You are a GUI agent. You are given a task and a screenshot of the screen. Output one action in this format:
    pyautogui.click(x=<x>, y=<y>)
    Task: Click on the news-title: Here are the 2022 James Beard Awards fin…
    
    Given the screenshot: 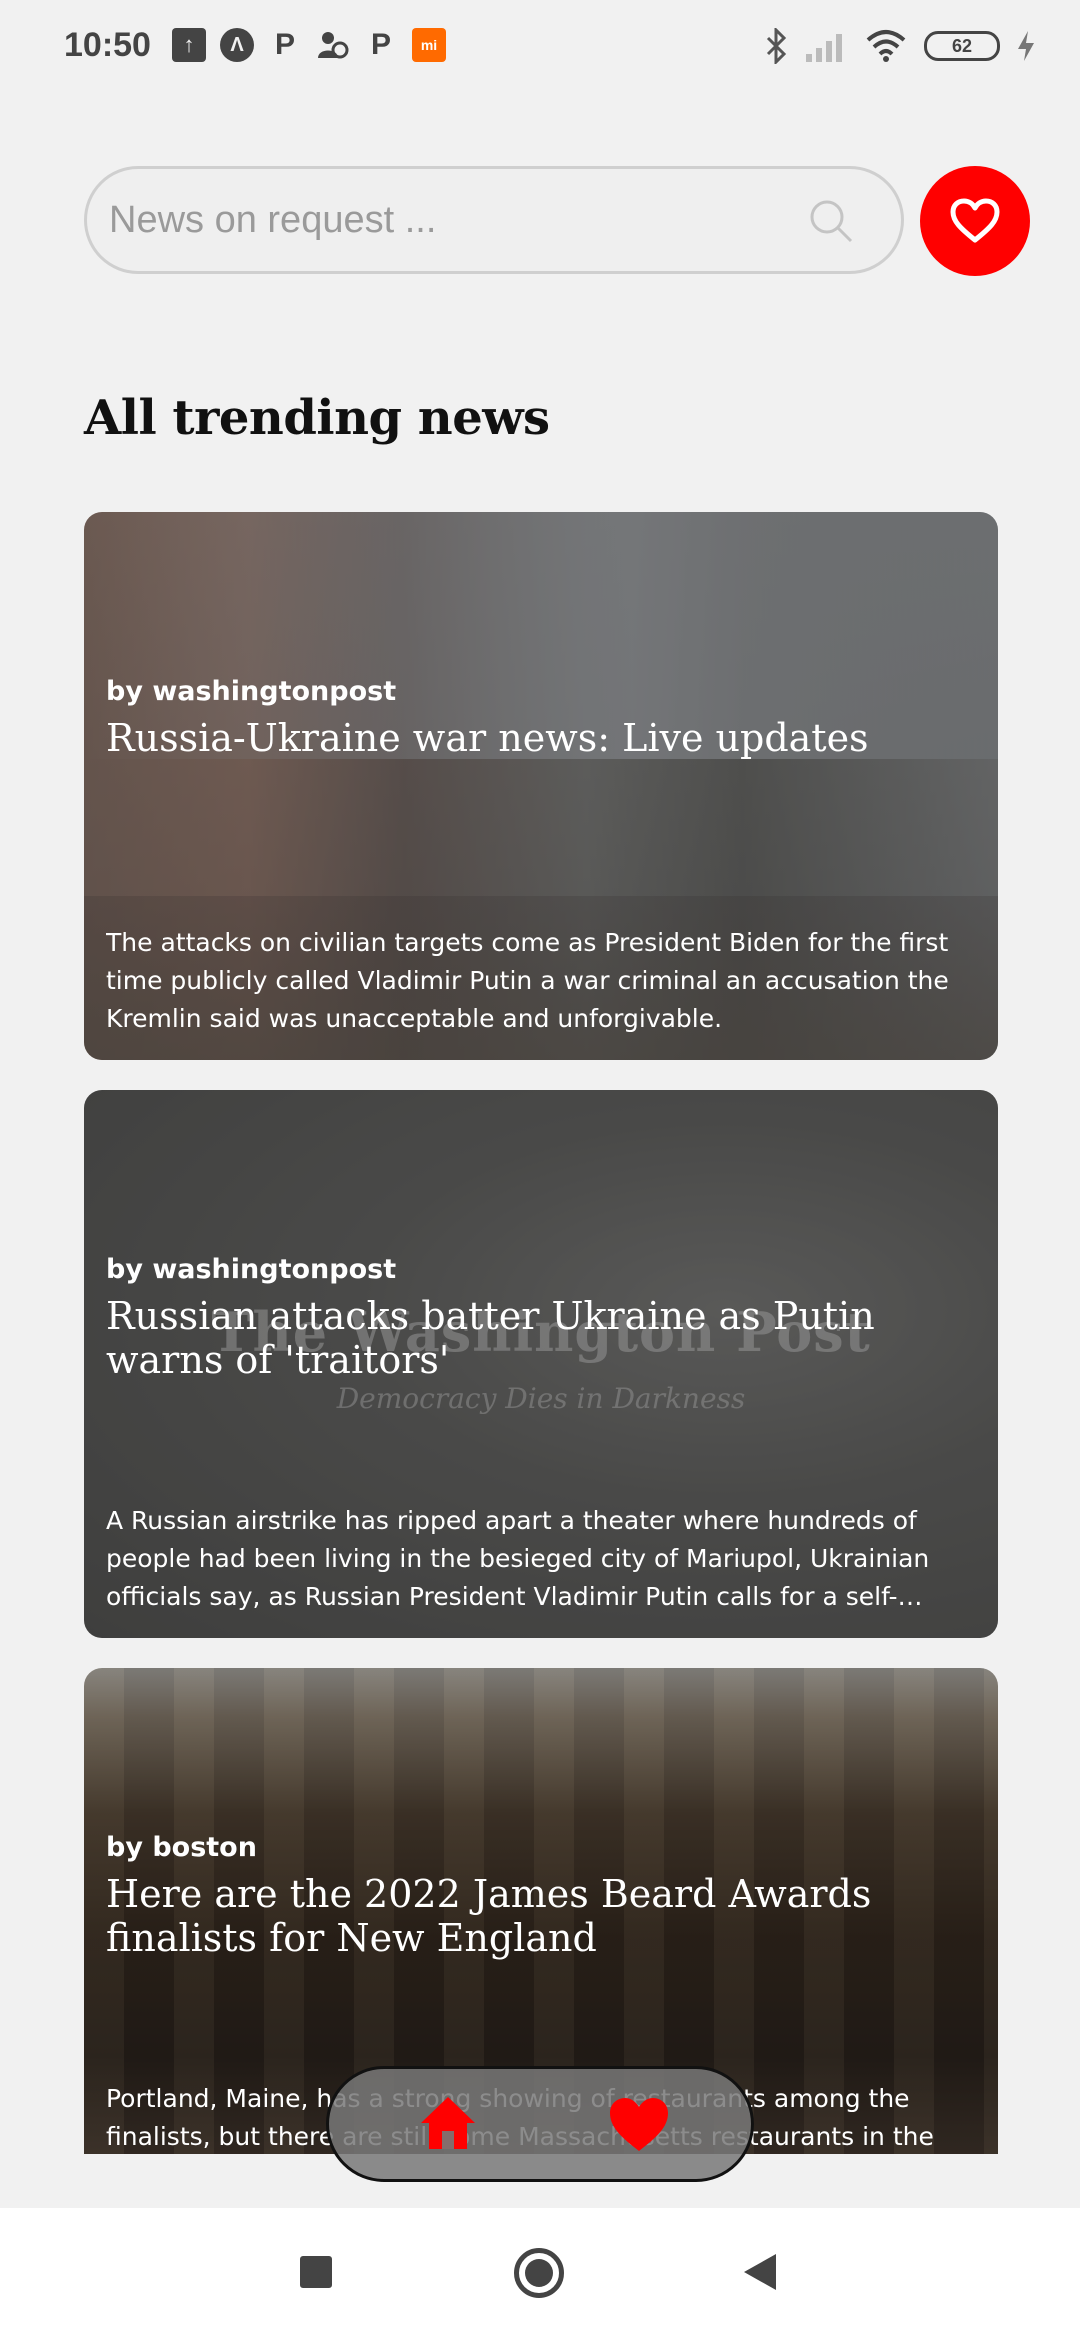 What is the action you would take?
    pyautogui.click(x=489, y=1916)
    